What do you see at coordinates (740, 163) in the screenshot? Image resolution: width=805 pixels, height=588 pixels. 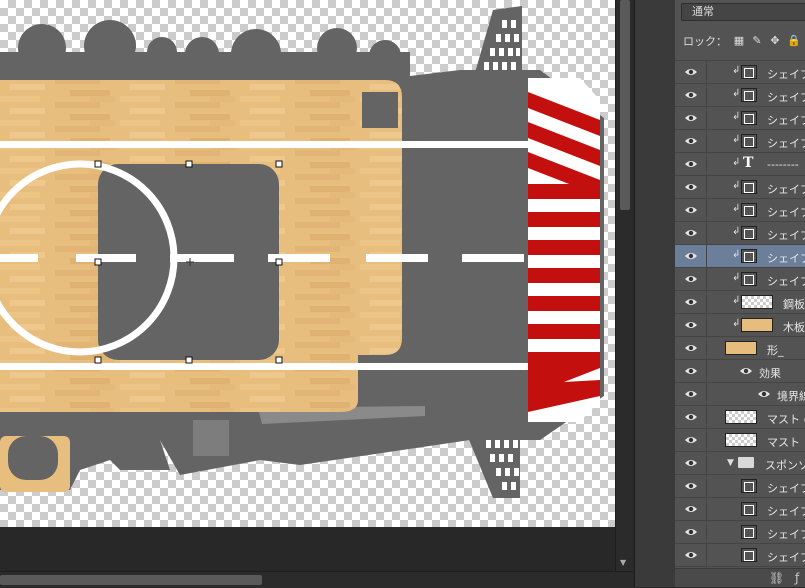 I see `layer-row: ↲ T --------` at bounding box center [740, 163].